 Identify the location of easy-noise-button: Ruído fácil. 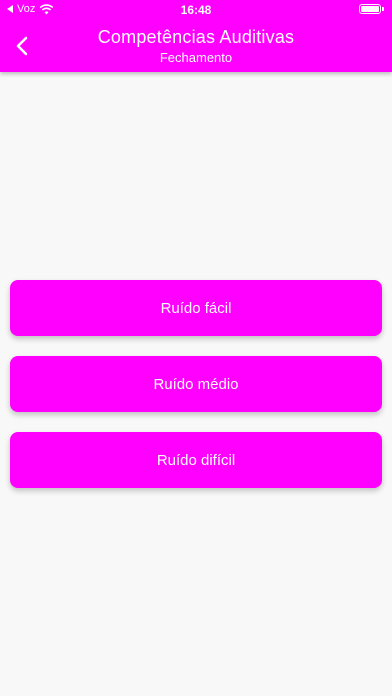
(196, 308).